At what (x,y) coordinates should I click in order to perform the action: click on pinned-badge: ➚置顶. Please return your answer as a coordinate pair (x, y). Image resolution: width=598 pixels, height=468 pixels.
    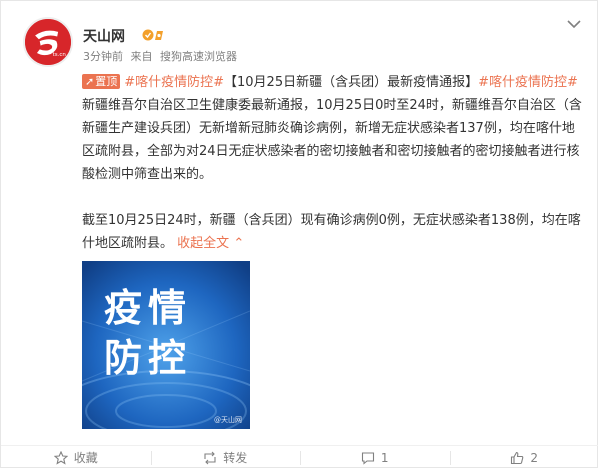
    Looking at the image, I should click on (101, 81).